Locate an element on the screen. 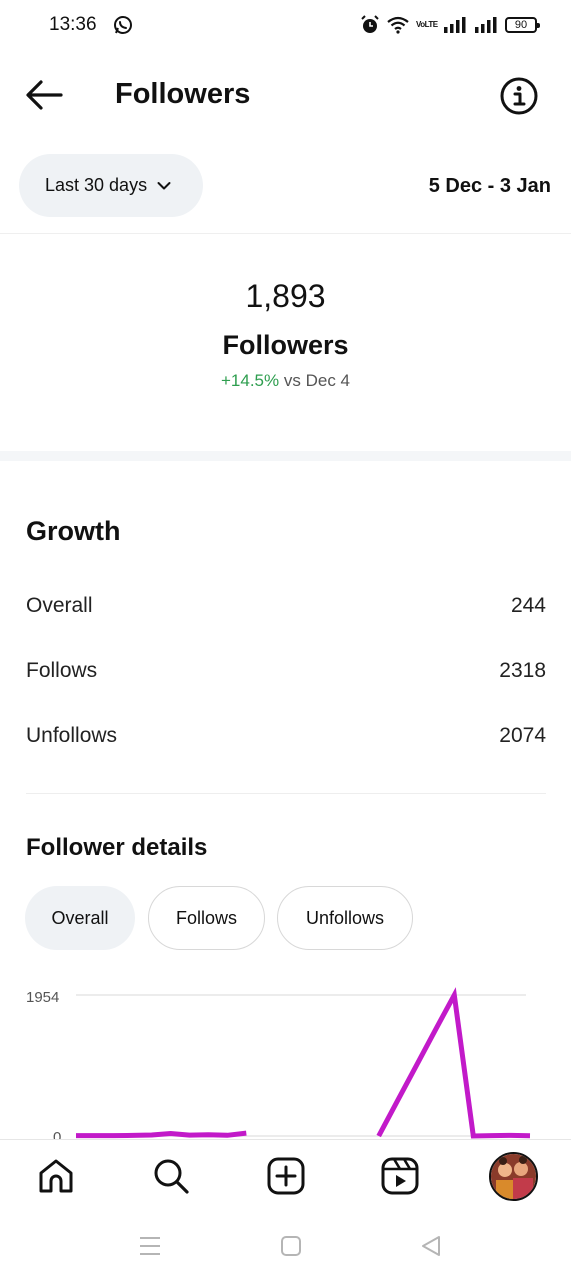 This screenshot has height=1280, width=571. search-icon is located at coordinates (171, 1176).